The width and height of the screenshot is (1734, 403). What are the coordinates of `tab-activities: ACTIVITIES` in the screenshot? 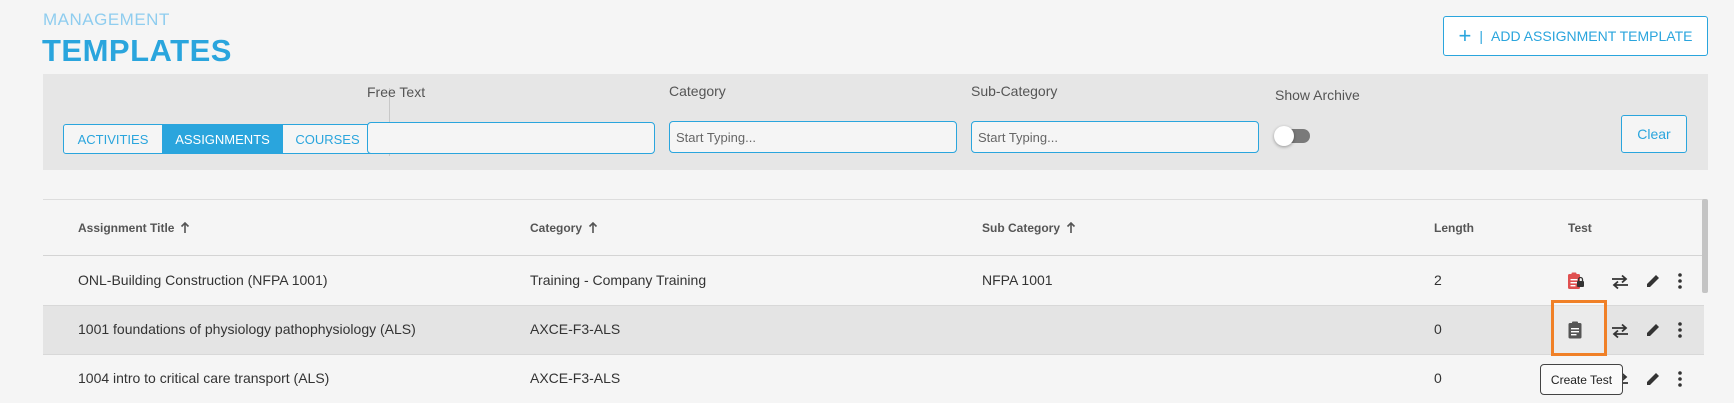 It's located at (113, 139).